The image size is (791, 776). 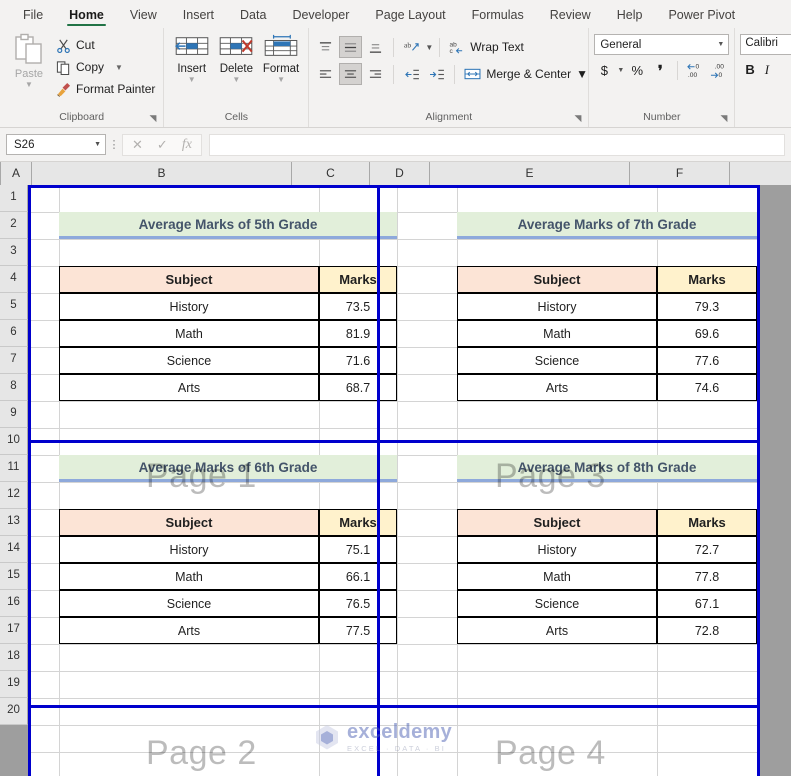 I want to click on align-left-button, so click(x=325, y=74).